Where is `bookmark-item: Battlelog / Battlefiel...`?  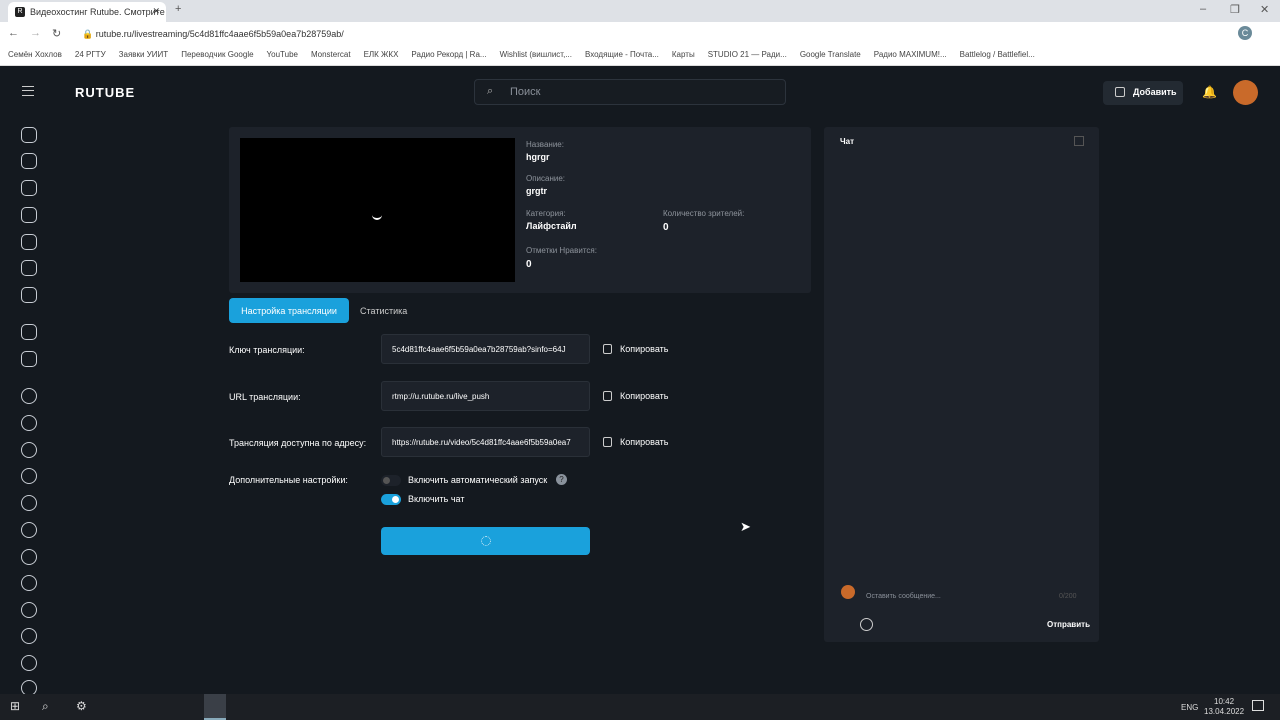
bookmark-item: Battlelog / Battlefiel... is located at coordinates (997, 55).